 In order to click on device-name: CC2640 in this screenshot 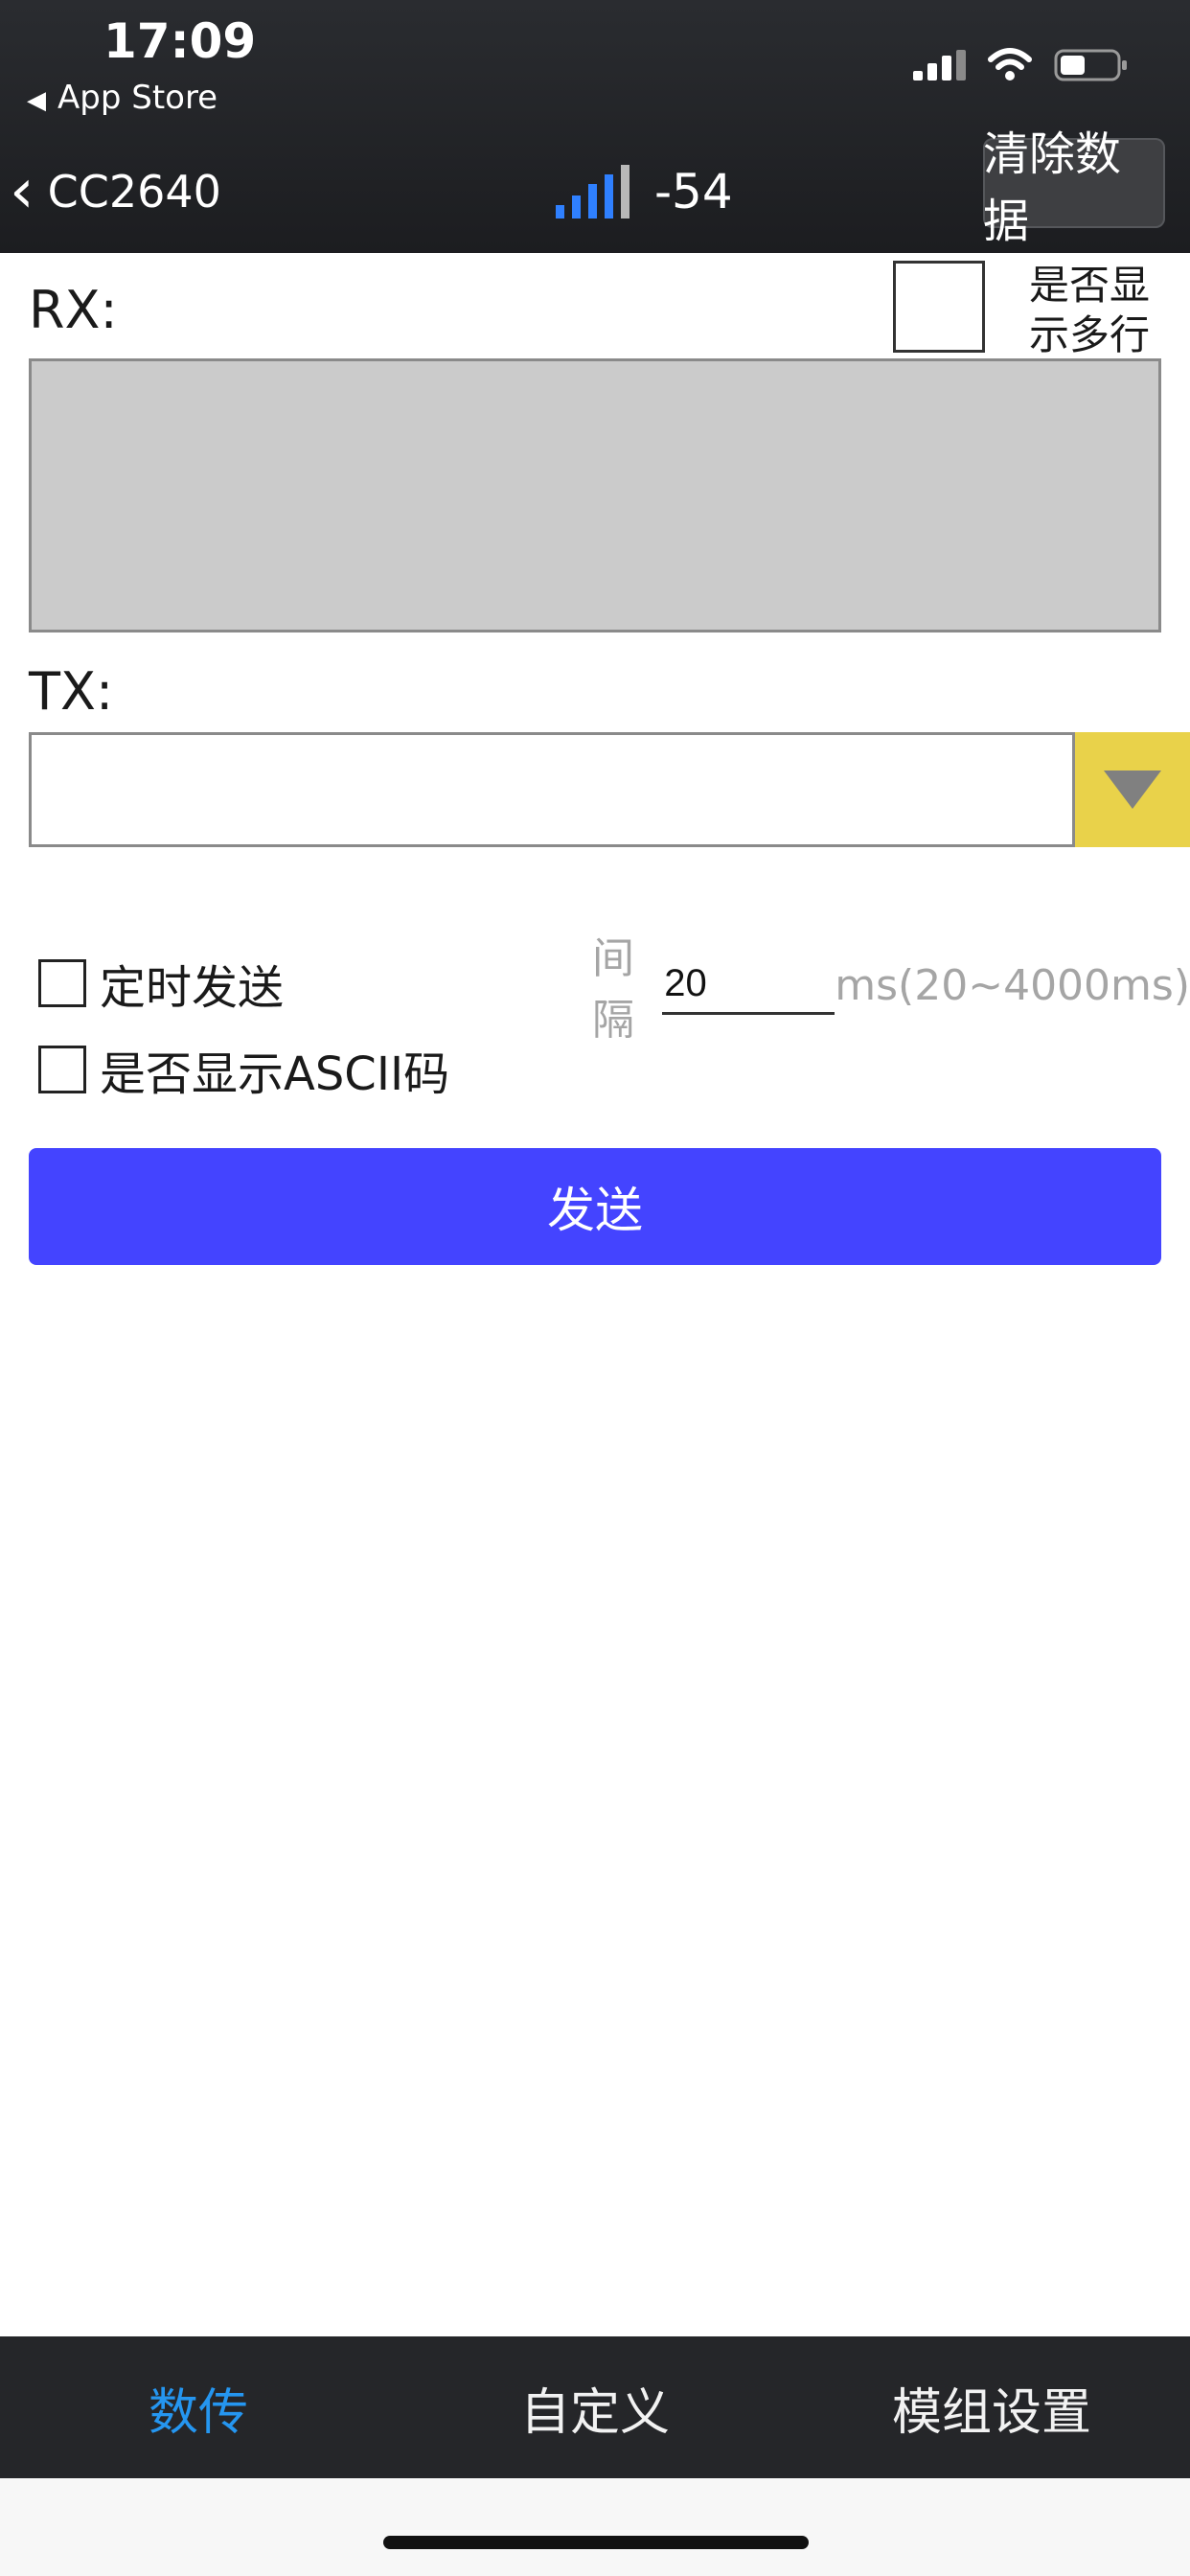, I will do `click(134, 192)`.